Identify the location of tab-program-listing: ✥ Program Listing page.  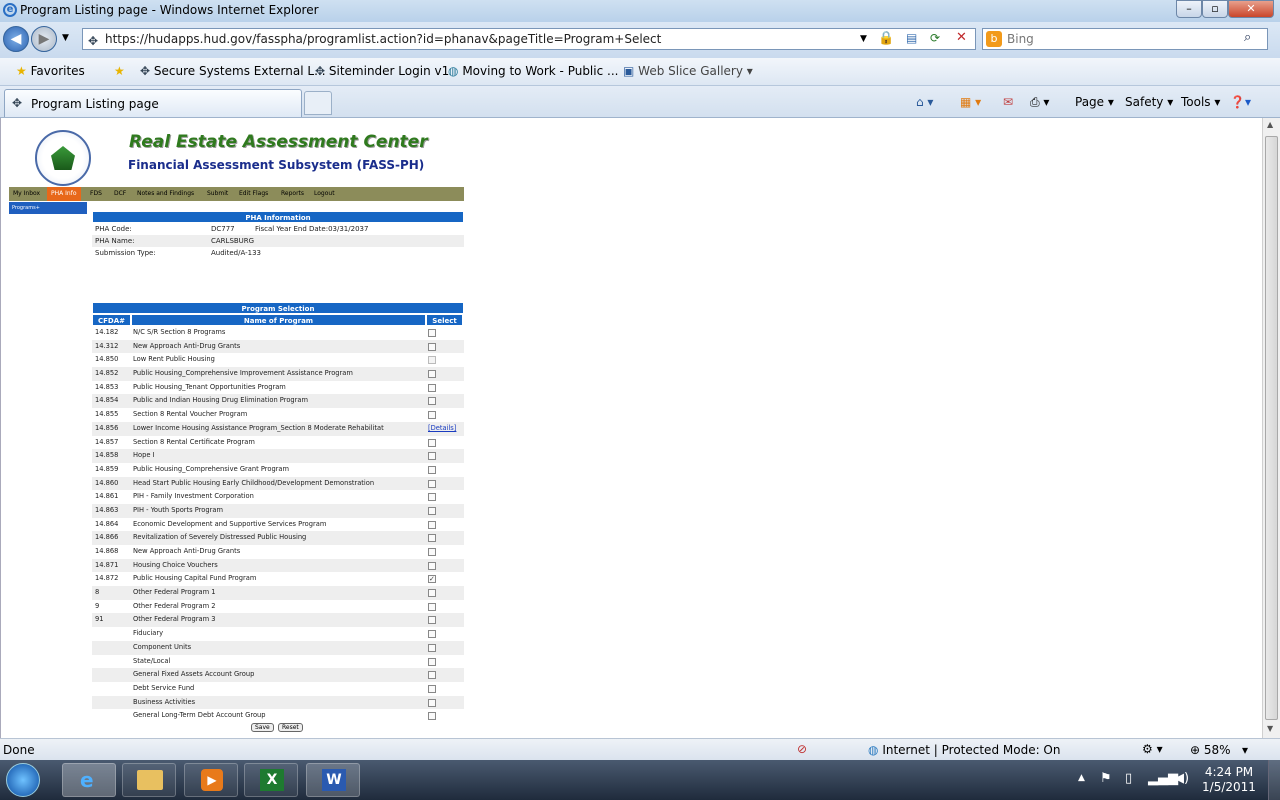
(153, 103).